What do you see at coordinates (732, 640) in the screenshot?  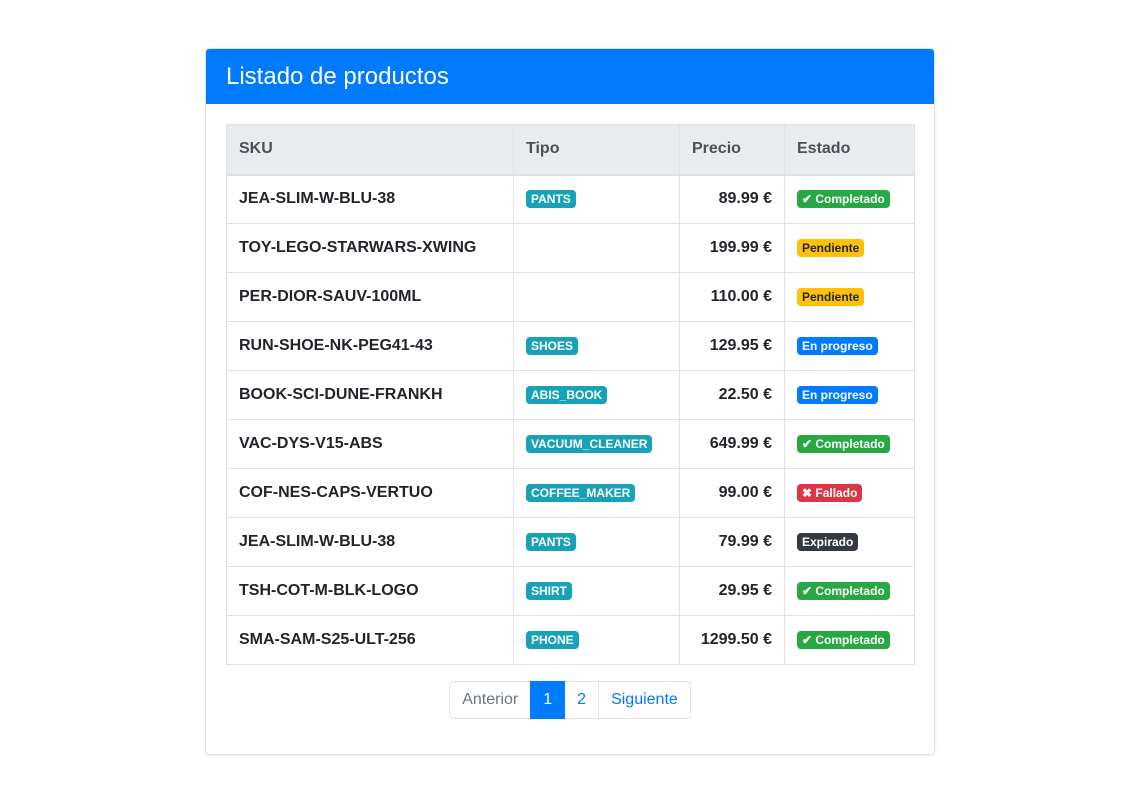 I see `precio-cell: 1299.50 €` at bounding box center [732, 640].